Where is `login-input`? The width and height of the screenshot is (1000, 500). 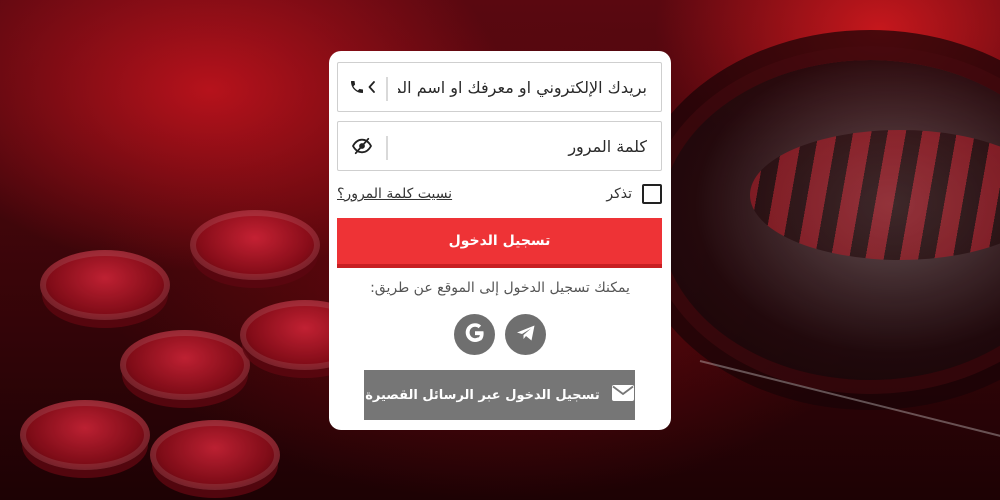 login-input is located at coordinates (527, 87).